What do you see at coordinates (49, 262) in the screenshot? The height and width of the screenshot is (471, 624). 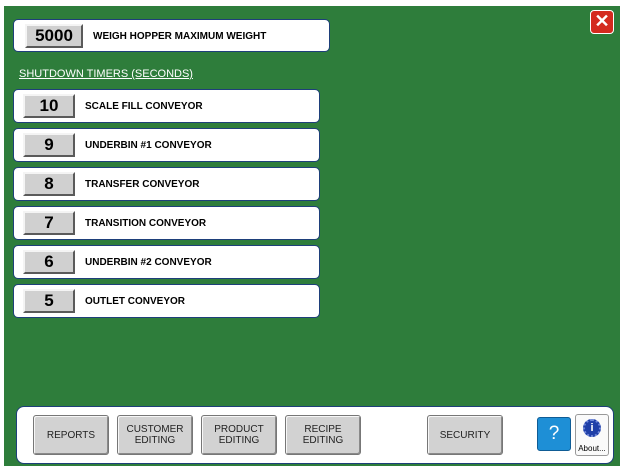 I see `timer-value: 6` at bounding box center [49, 262].